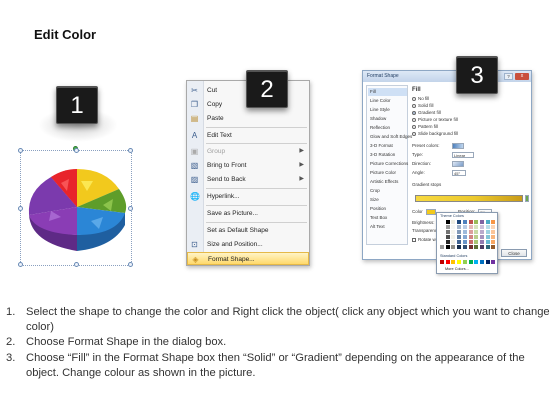 The width and height of the screenshot is (560, 420). Describe the element at coordinates (435, 134) in the screenshot. I see `fill-option-slide-bg: Slide background fill` at that location.